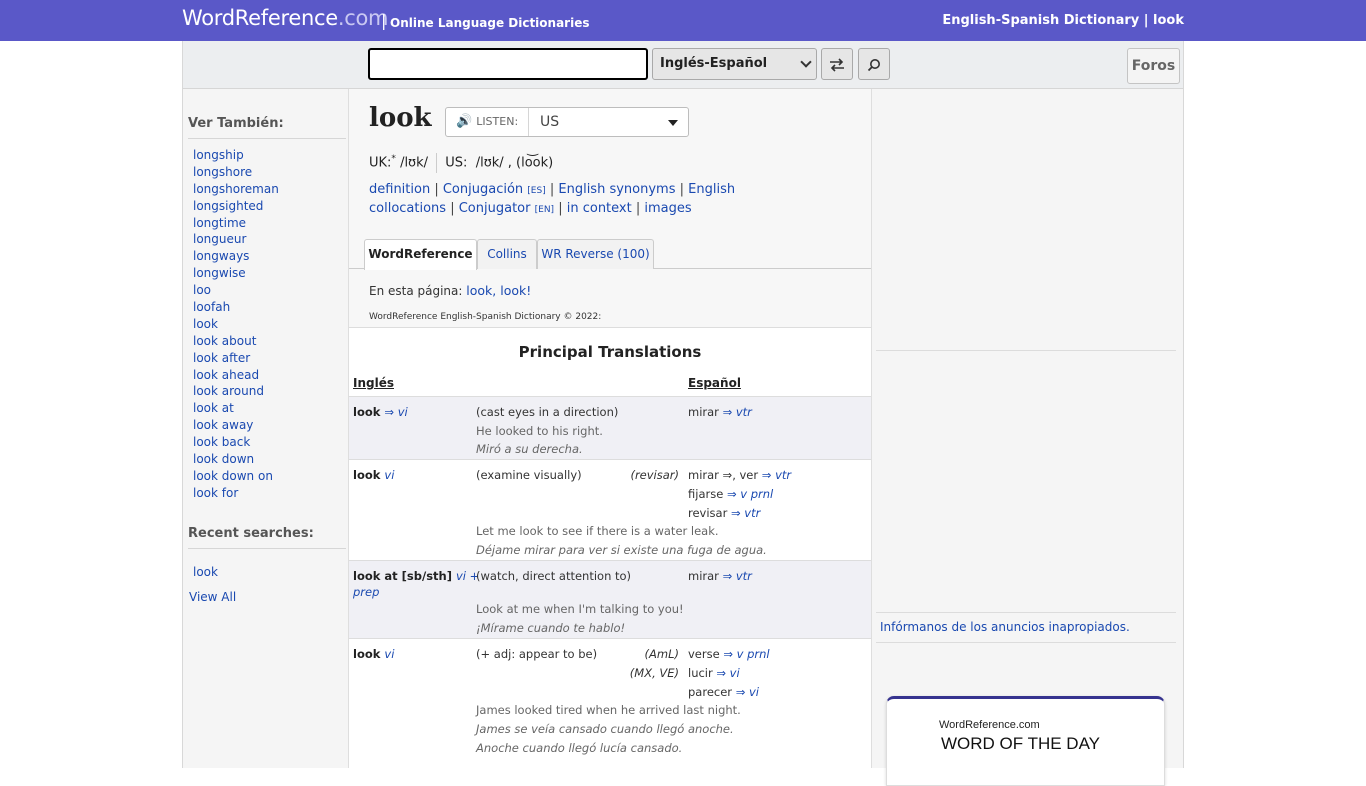  What do you see at coordinates (507, 254) in the screenshot?
I see `tab-collins: Collins` at bounding box center [507, 254].